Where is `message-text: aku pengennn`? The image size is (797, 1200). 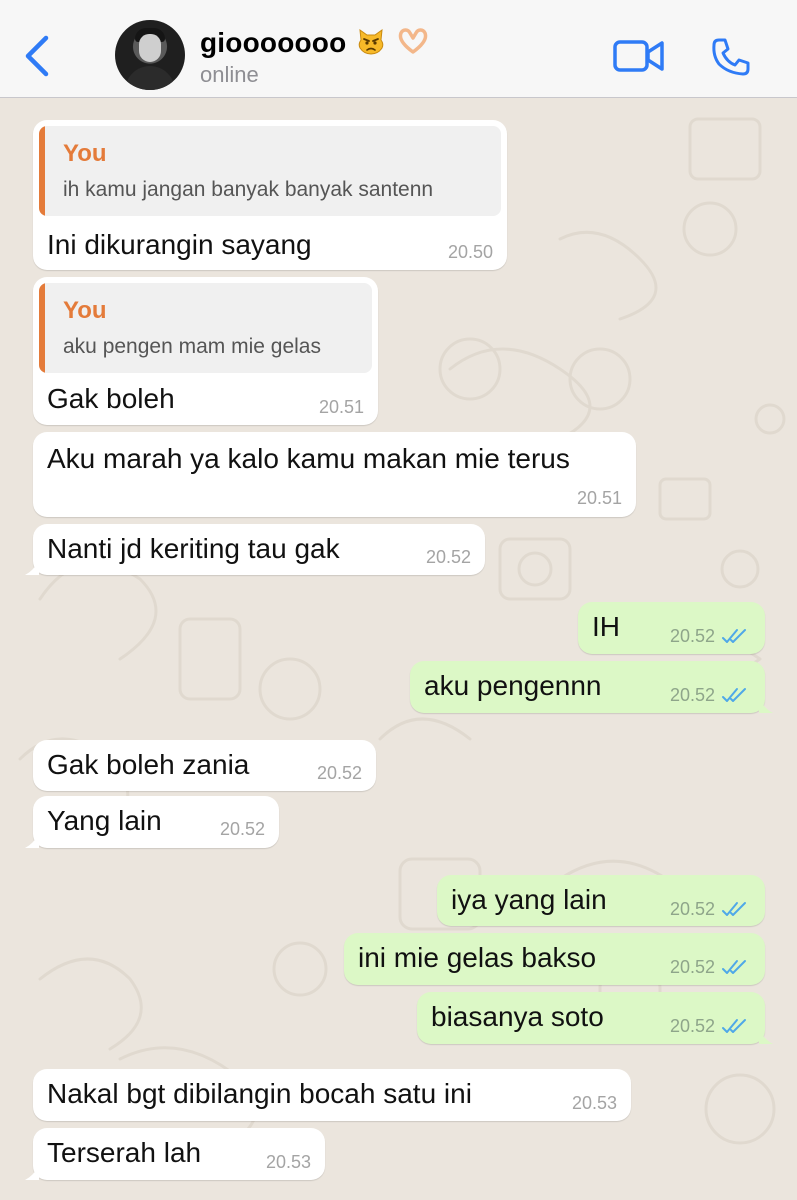 message-text: aku pengennn is located at coordinates (513, 685).